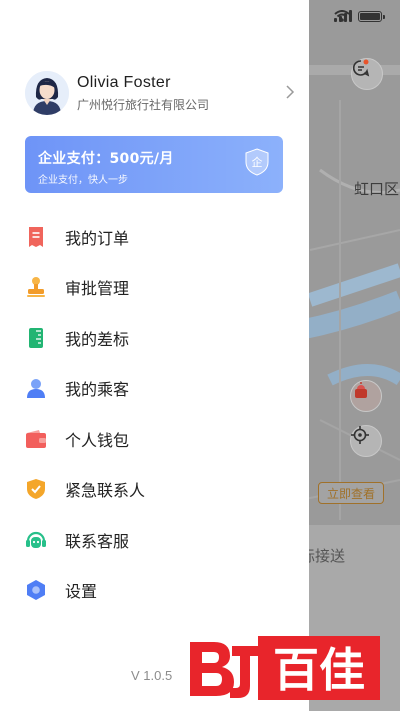  I want to click on menu-item-travel-standard: 我的差标, so click(150, 338).